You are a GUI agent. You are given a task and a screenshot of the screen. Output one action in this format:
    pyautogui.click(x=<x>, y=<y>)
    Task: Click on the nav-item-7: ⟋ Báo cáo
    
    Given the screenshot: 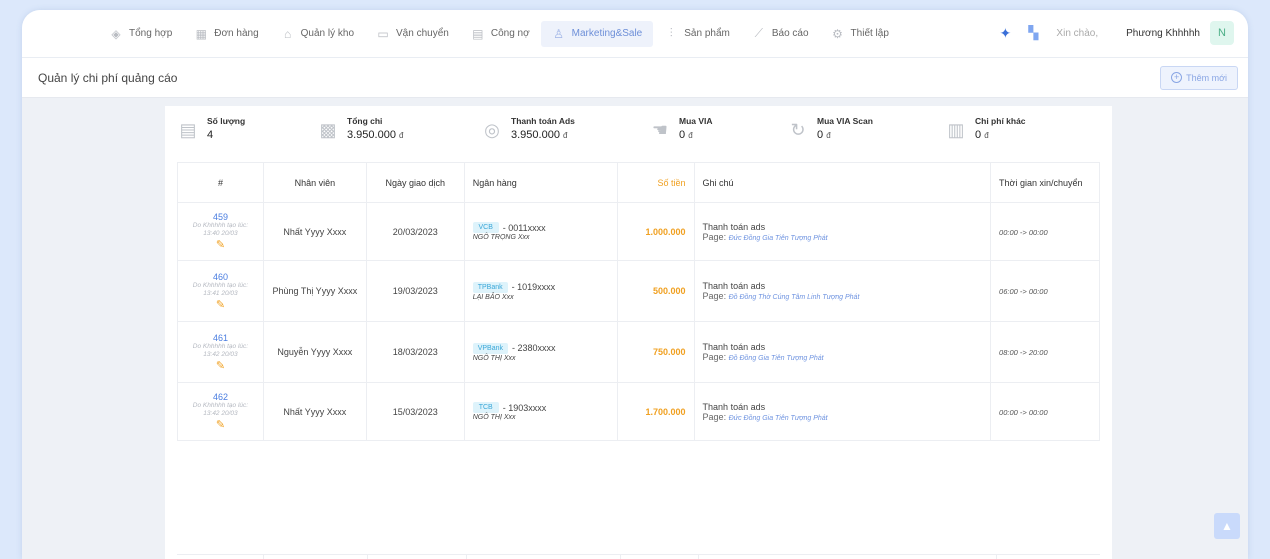 What is the action you would take?
    pyautogui.click(x=780, y=34)
    